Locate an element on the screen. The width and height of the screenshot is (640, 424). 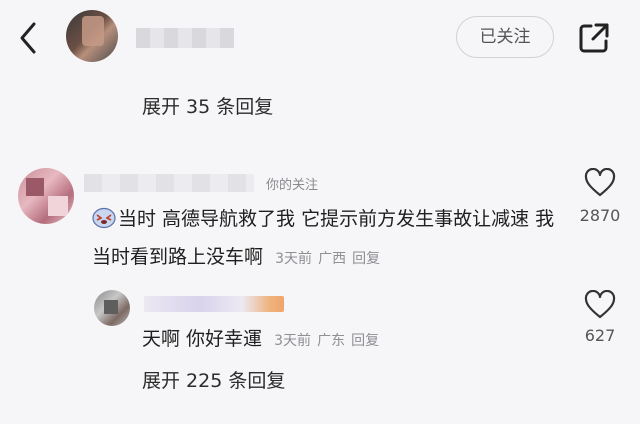
commenter-name-blurred is located at coordinates (169, 183).